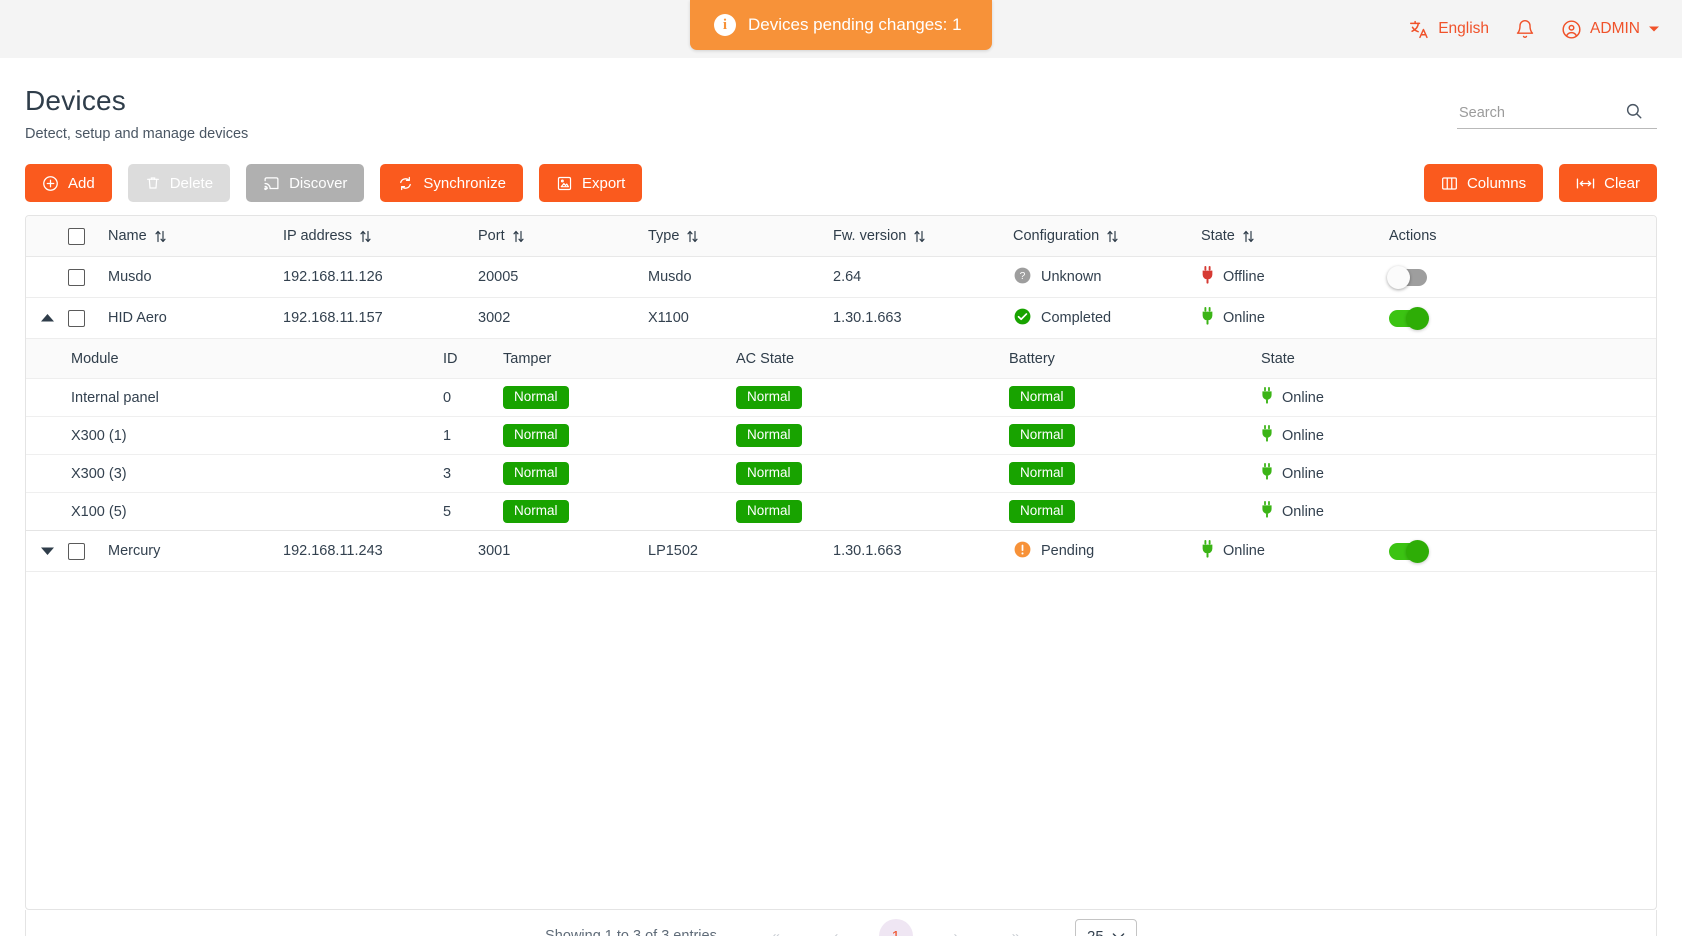 This screenshot has width=1682, height=936. I want to click on pdf-icon, so click(564, 183).